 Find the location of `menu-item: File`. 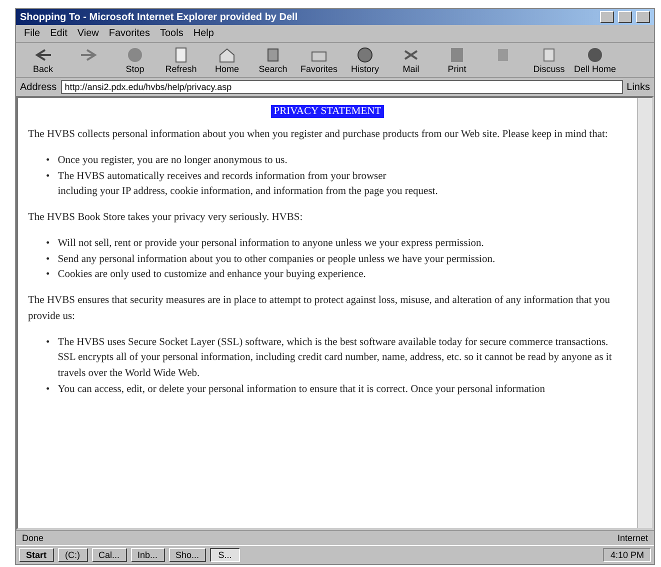

menu-item: File is located at coordinates (32, 33).